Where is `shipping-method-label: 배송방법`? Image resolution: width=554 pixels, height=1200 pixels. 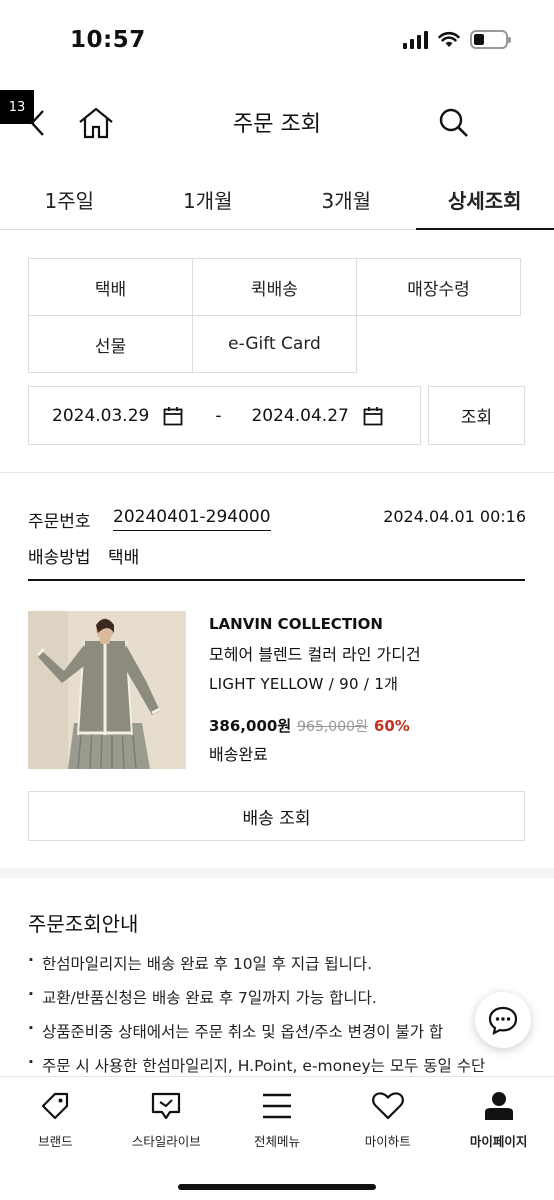
shipping-method-label: 배송방법 is located at coordinates (59, 558).